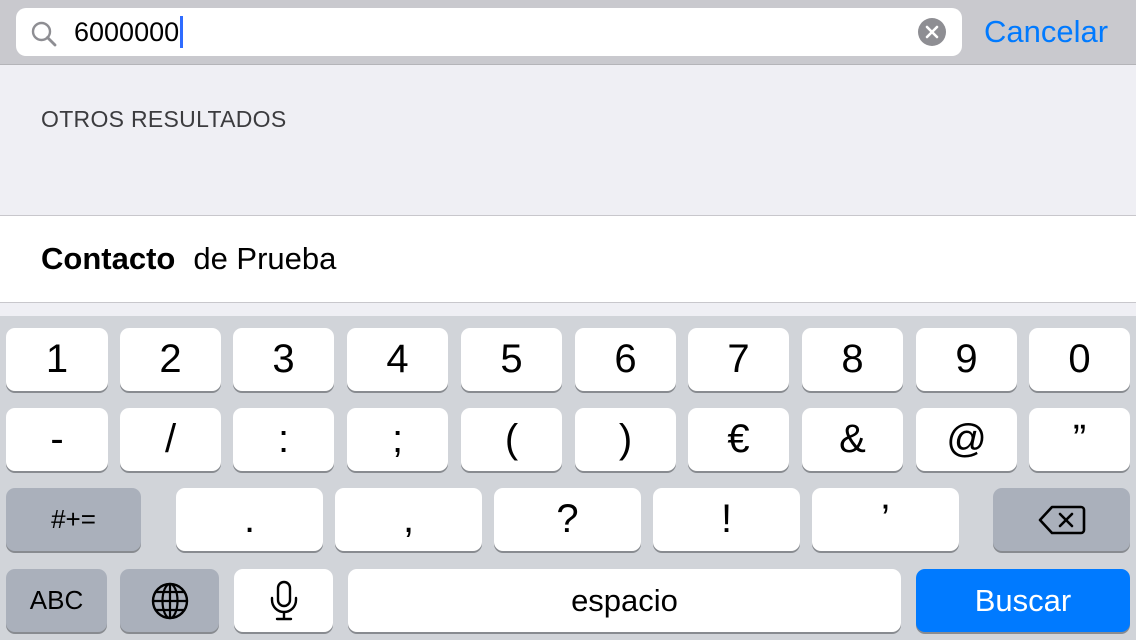 The image size is (1136, 640). I want to click on key-8: 8, so click(852, 359).